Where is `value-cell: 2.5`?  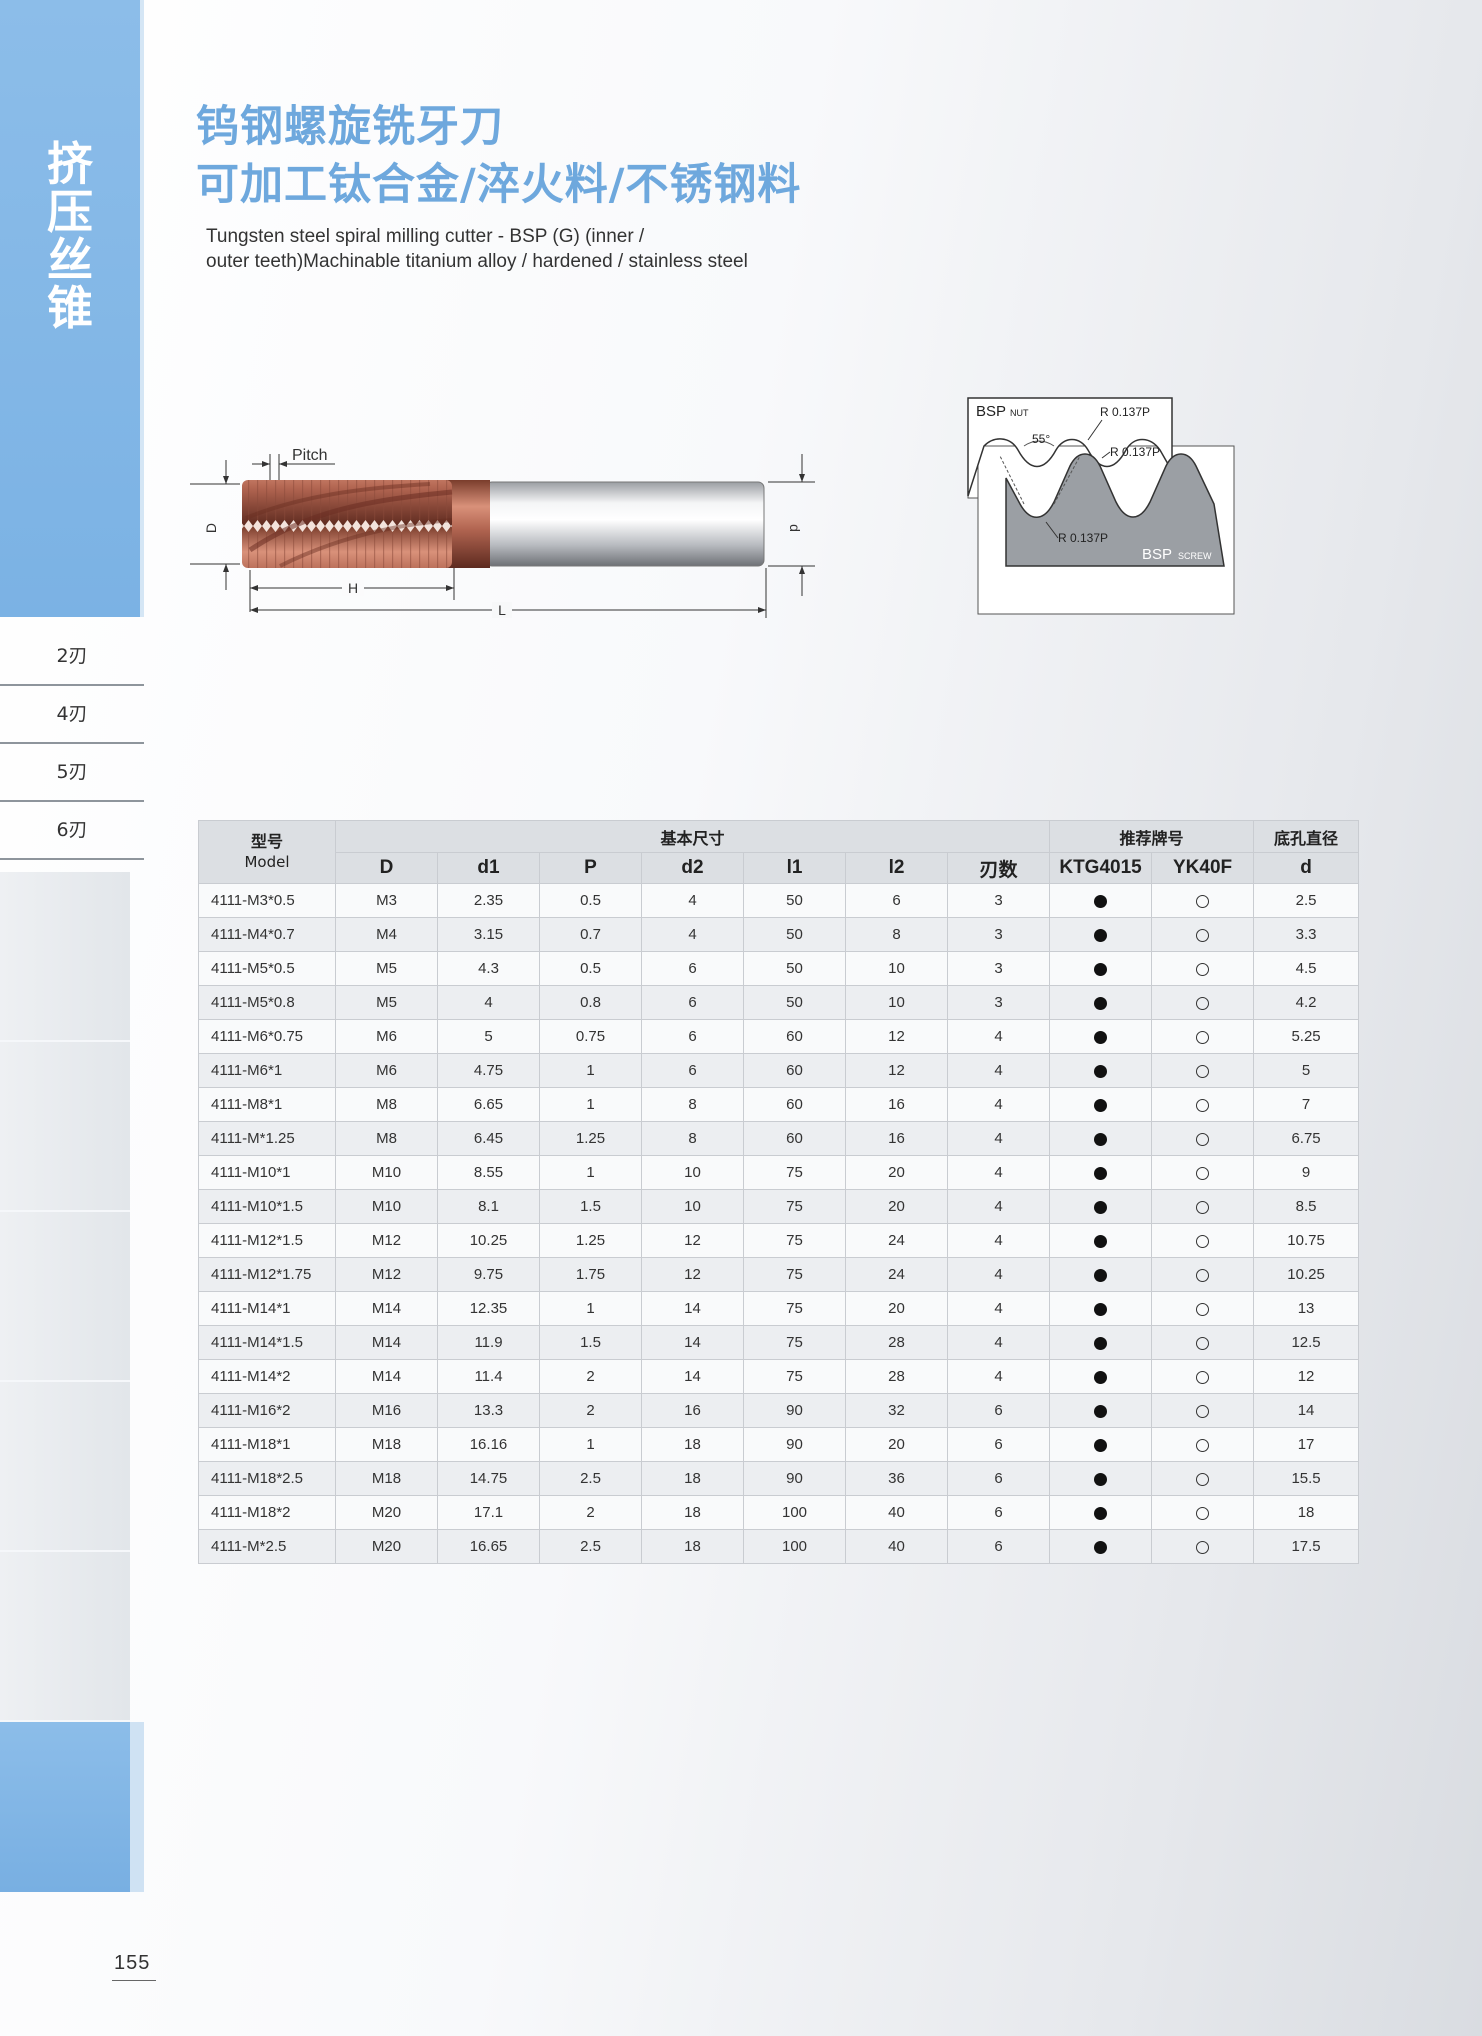
value-cell: 2.5 is located at coordinates (590, 1546).